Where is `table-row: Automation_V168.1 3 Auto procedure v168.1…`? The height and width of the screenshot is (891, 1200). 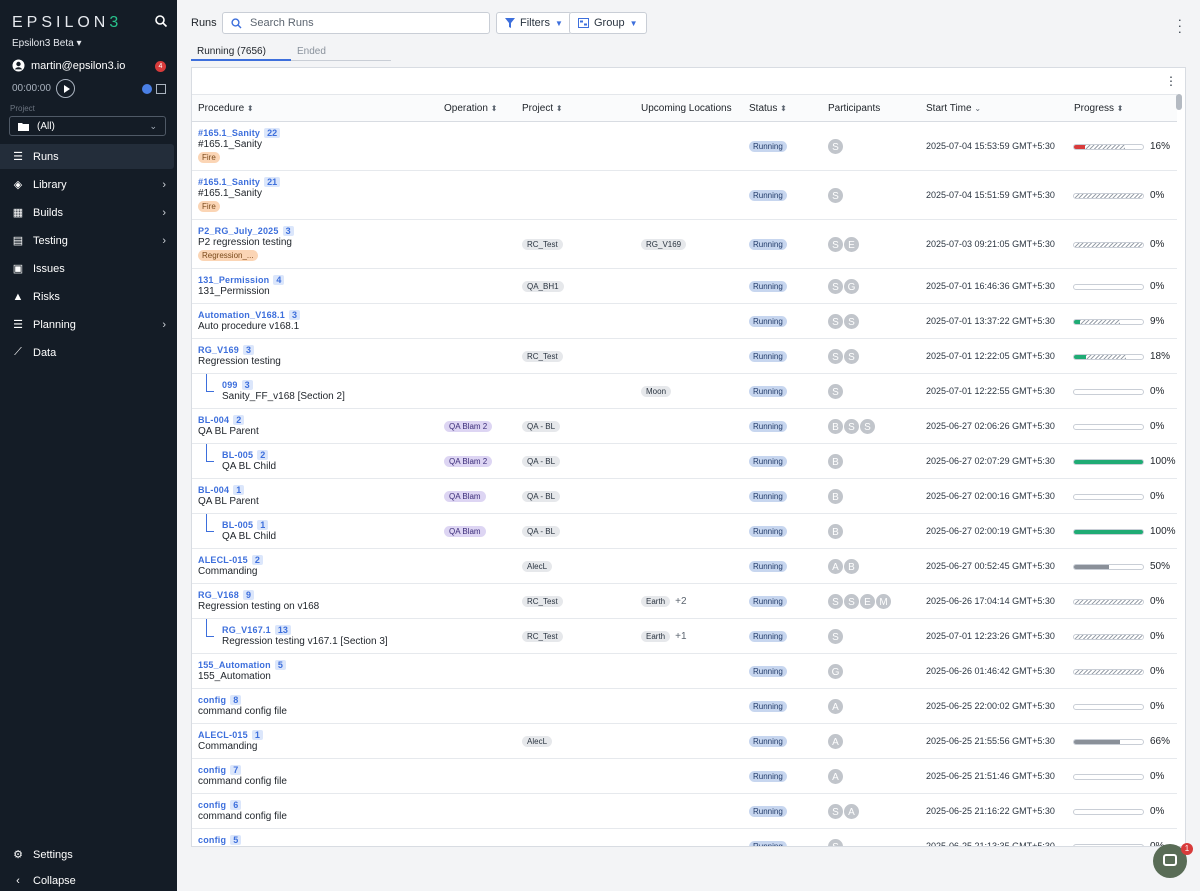
table-row: Automation_V168.1 3 Auto procedure v168.1… is located at coordinates (684, 321).